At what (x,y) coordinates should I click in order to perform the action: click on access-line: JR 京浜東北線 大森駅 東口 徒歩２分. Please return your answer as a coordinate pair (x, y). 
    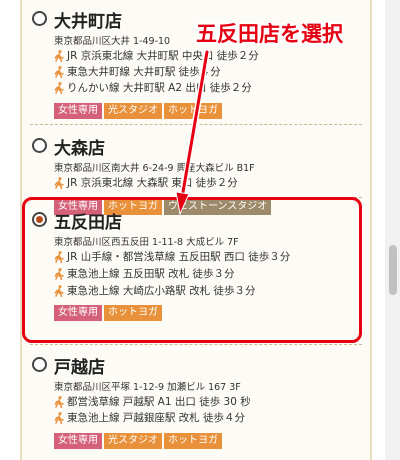
    Looking at the image, I should click on (146, 182).